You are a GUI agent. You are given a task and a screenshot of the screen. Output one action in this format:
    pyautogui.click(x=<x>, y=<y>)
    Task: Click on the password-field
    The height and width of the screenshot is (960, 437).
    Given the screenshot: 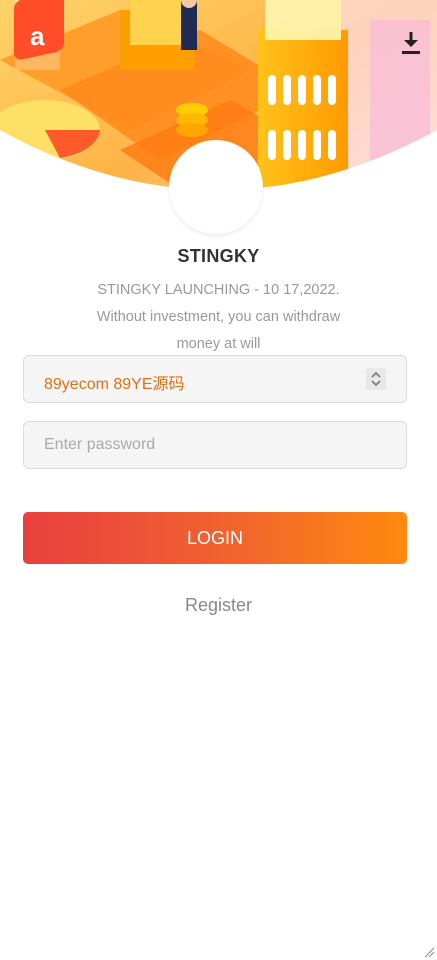 What is the action you would take?
    pyautogui.click(x=215, y=445)
    